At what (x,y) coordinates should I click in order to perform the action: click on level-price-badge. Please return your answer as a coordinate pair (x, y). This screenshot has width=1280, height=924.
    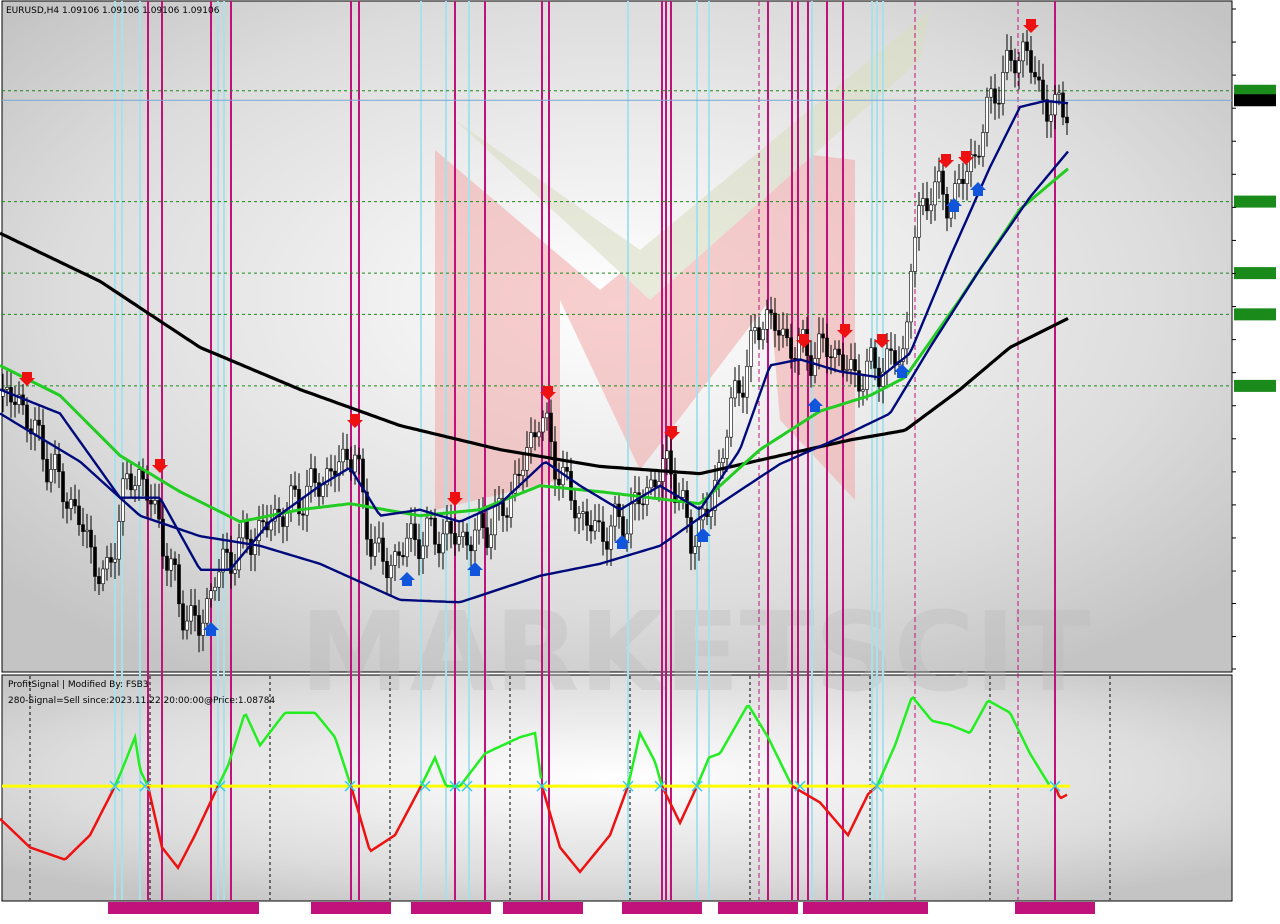
    Looking at the image, I should click on (1255, 201).